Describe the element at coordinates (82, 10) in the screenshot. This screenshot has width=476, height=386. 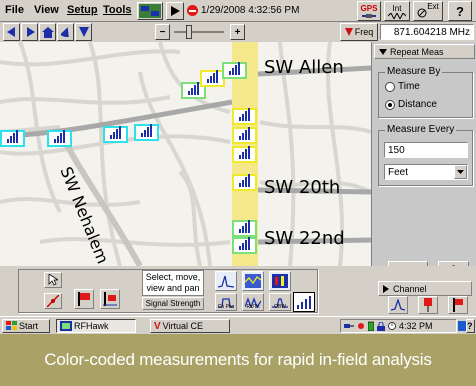
I see `menu-setup: Setup` at that location.